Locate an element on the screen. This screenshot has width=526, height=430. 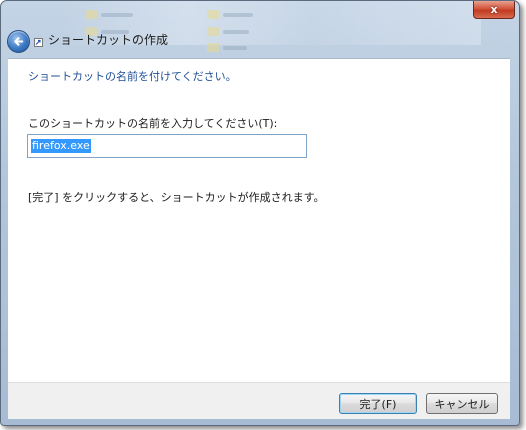
back-button is located at coordinates (18, 41).